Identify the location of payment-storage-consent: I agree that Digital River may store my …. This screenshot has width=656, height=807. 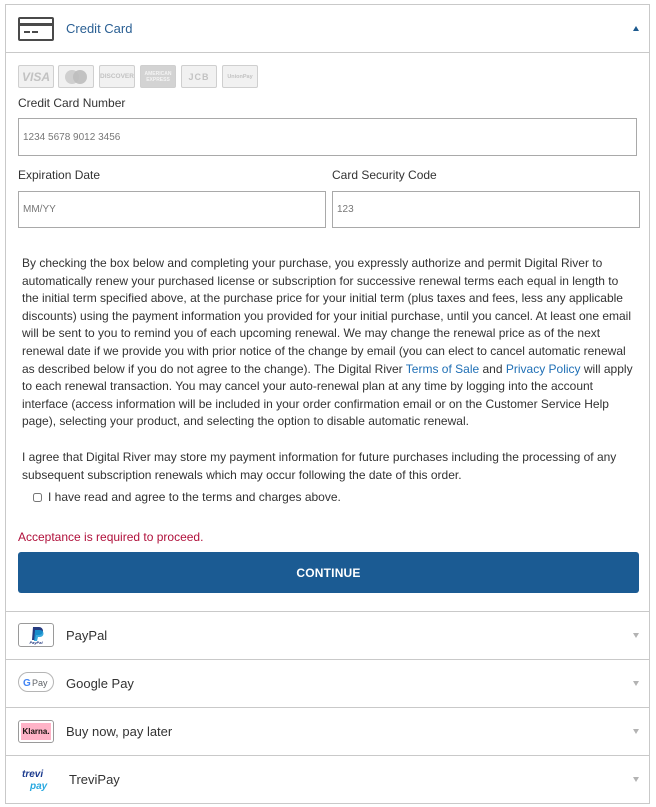
(319, 466).